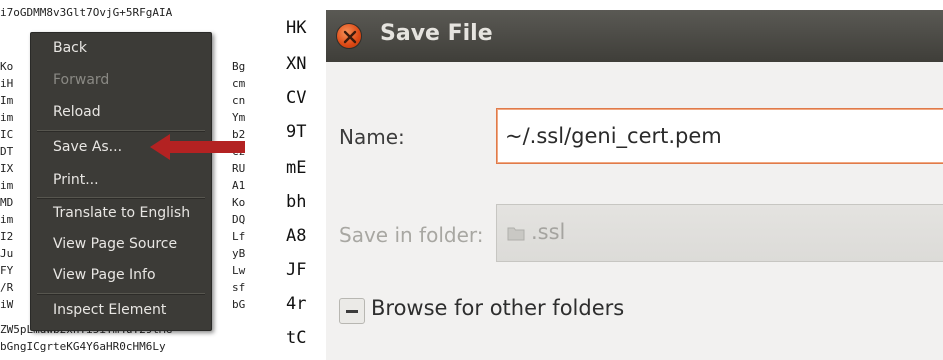  What do you see at coordinates (296, 270) in the screenshot?
I see `text-fragment: JF` at bounding box center [296, 270].